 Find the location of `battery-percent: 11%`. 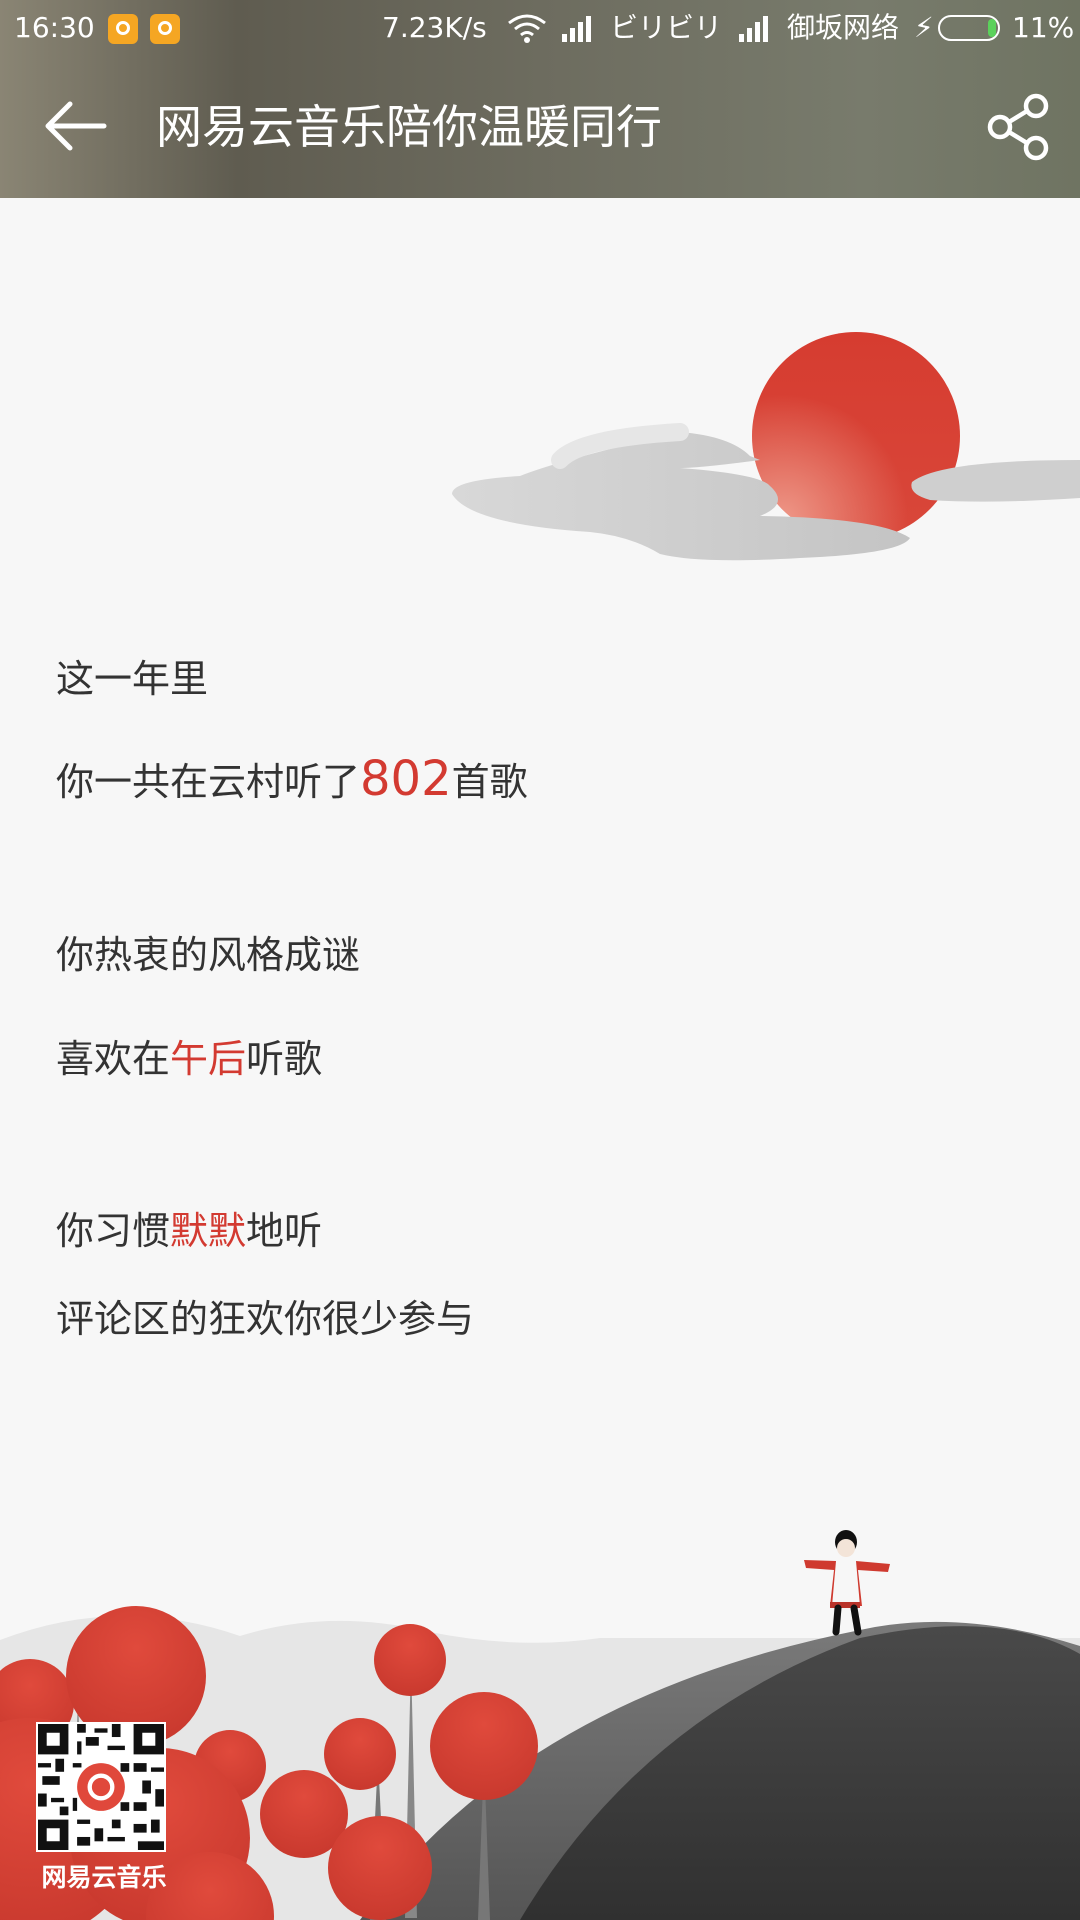

battery-percent: 11% is located at coordinates (1043, 27).